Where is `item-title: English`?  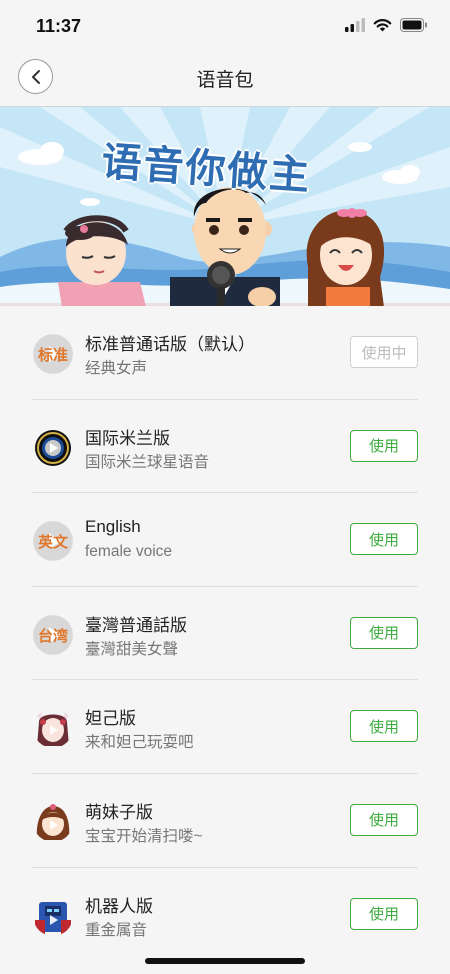 item-title: English is located at coordinates (113, 527).